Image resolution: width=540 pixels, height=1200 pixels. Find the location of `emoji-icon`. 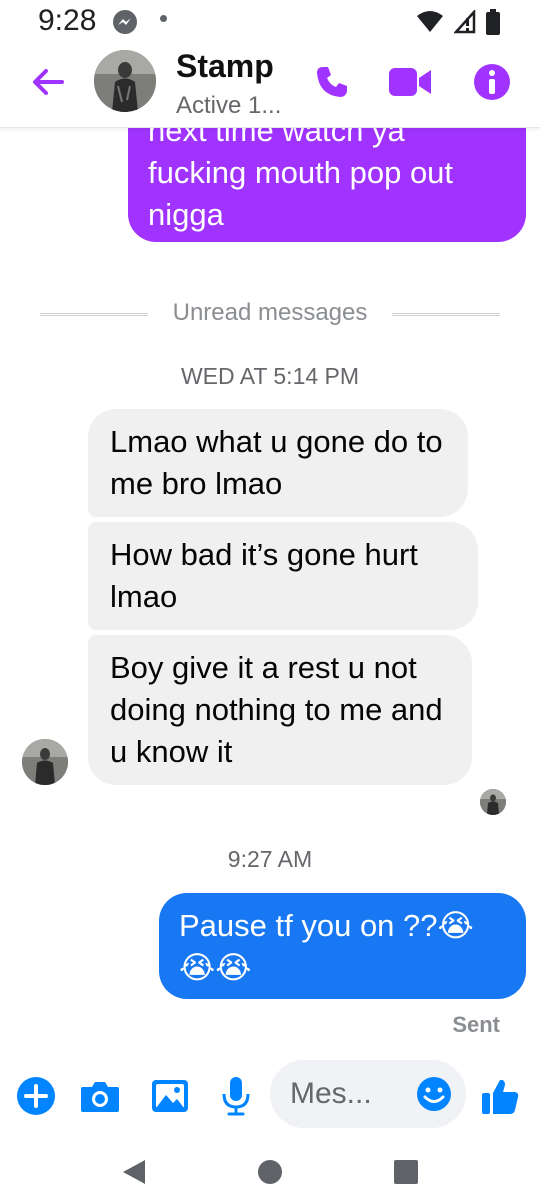

emoji-icon is located at coordinates (434, 1094).